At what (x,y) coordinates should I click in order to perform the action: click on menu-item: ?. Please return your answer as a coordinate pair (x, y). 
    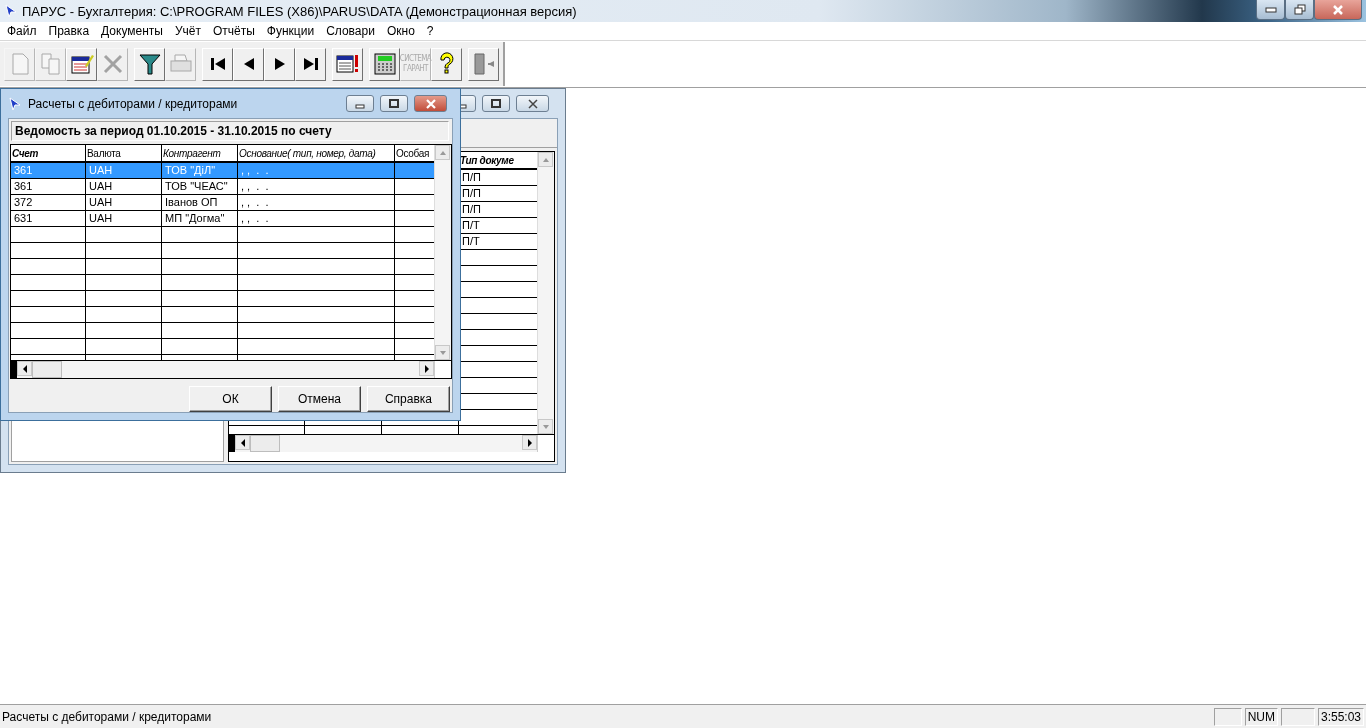
    Looking at the image, I should click on (431, 31).